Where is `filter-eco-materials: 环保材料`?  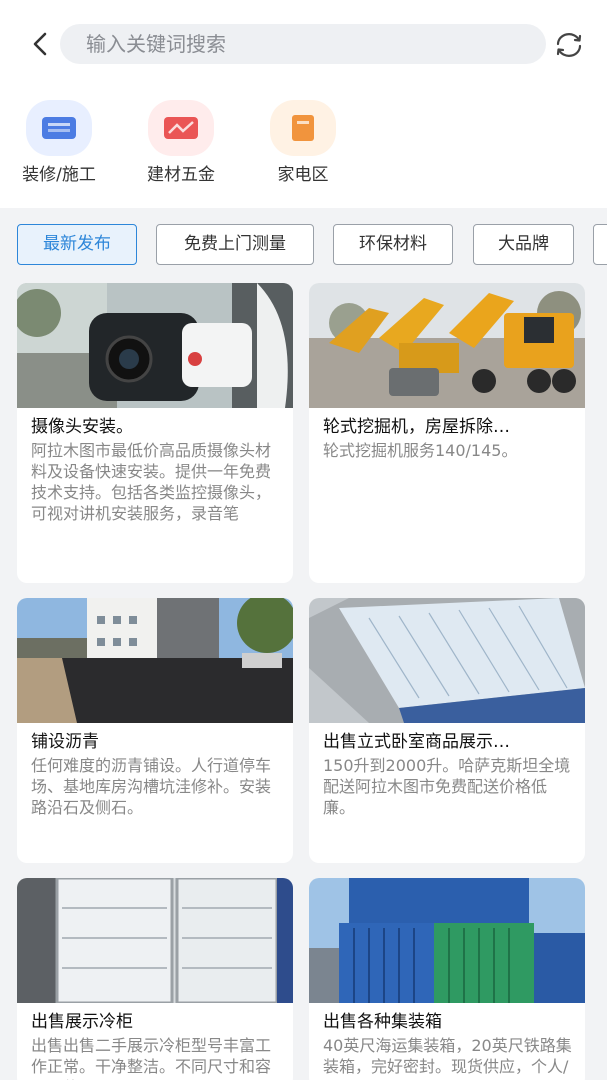 filter-eco-materials: 环保材料 is located at coordinates (393, 244).